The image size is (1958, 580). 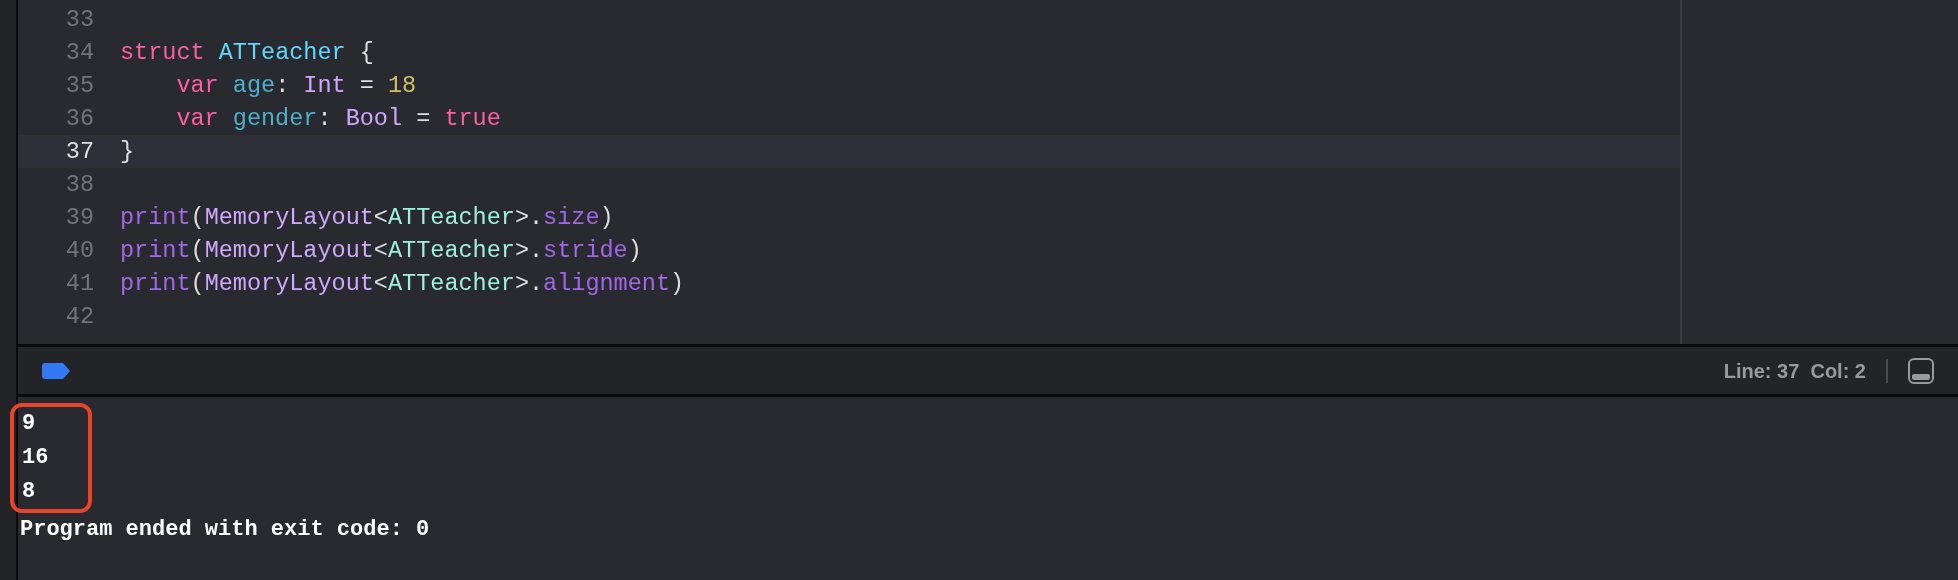 I want to click on line-number: 33, so click(x=79, y=19).